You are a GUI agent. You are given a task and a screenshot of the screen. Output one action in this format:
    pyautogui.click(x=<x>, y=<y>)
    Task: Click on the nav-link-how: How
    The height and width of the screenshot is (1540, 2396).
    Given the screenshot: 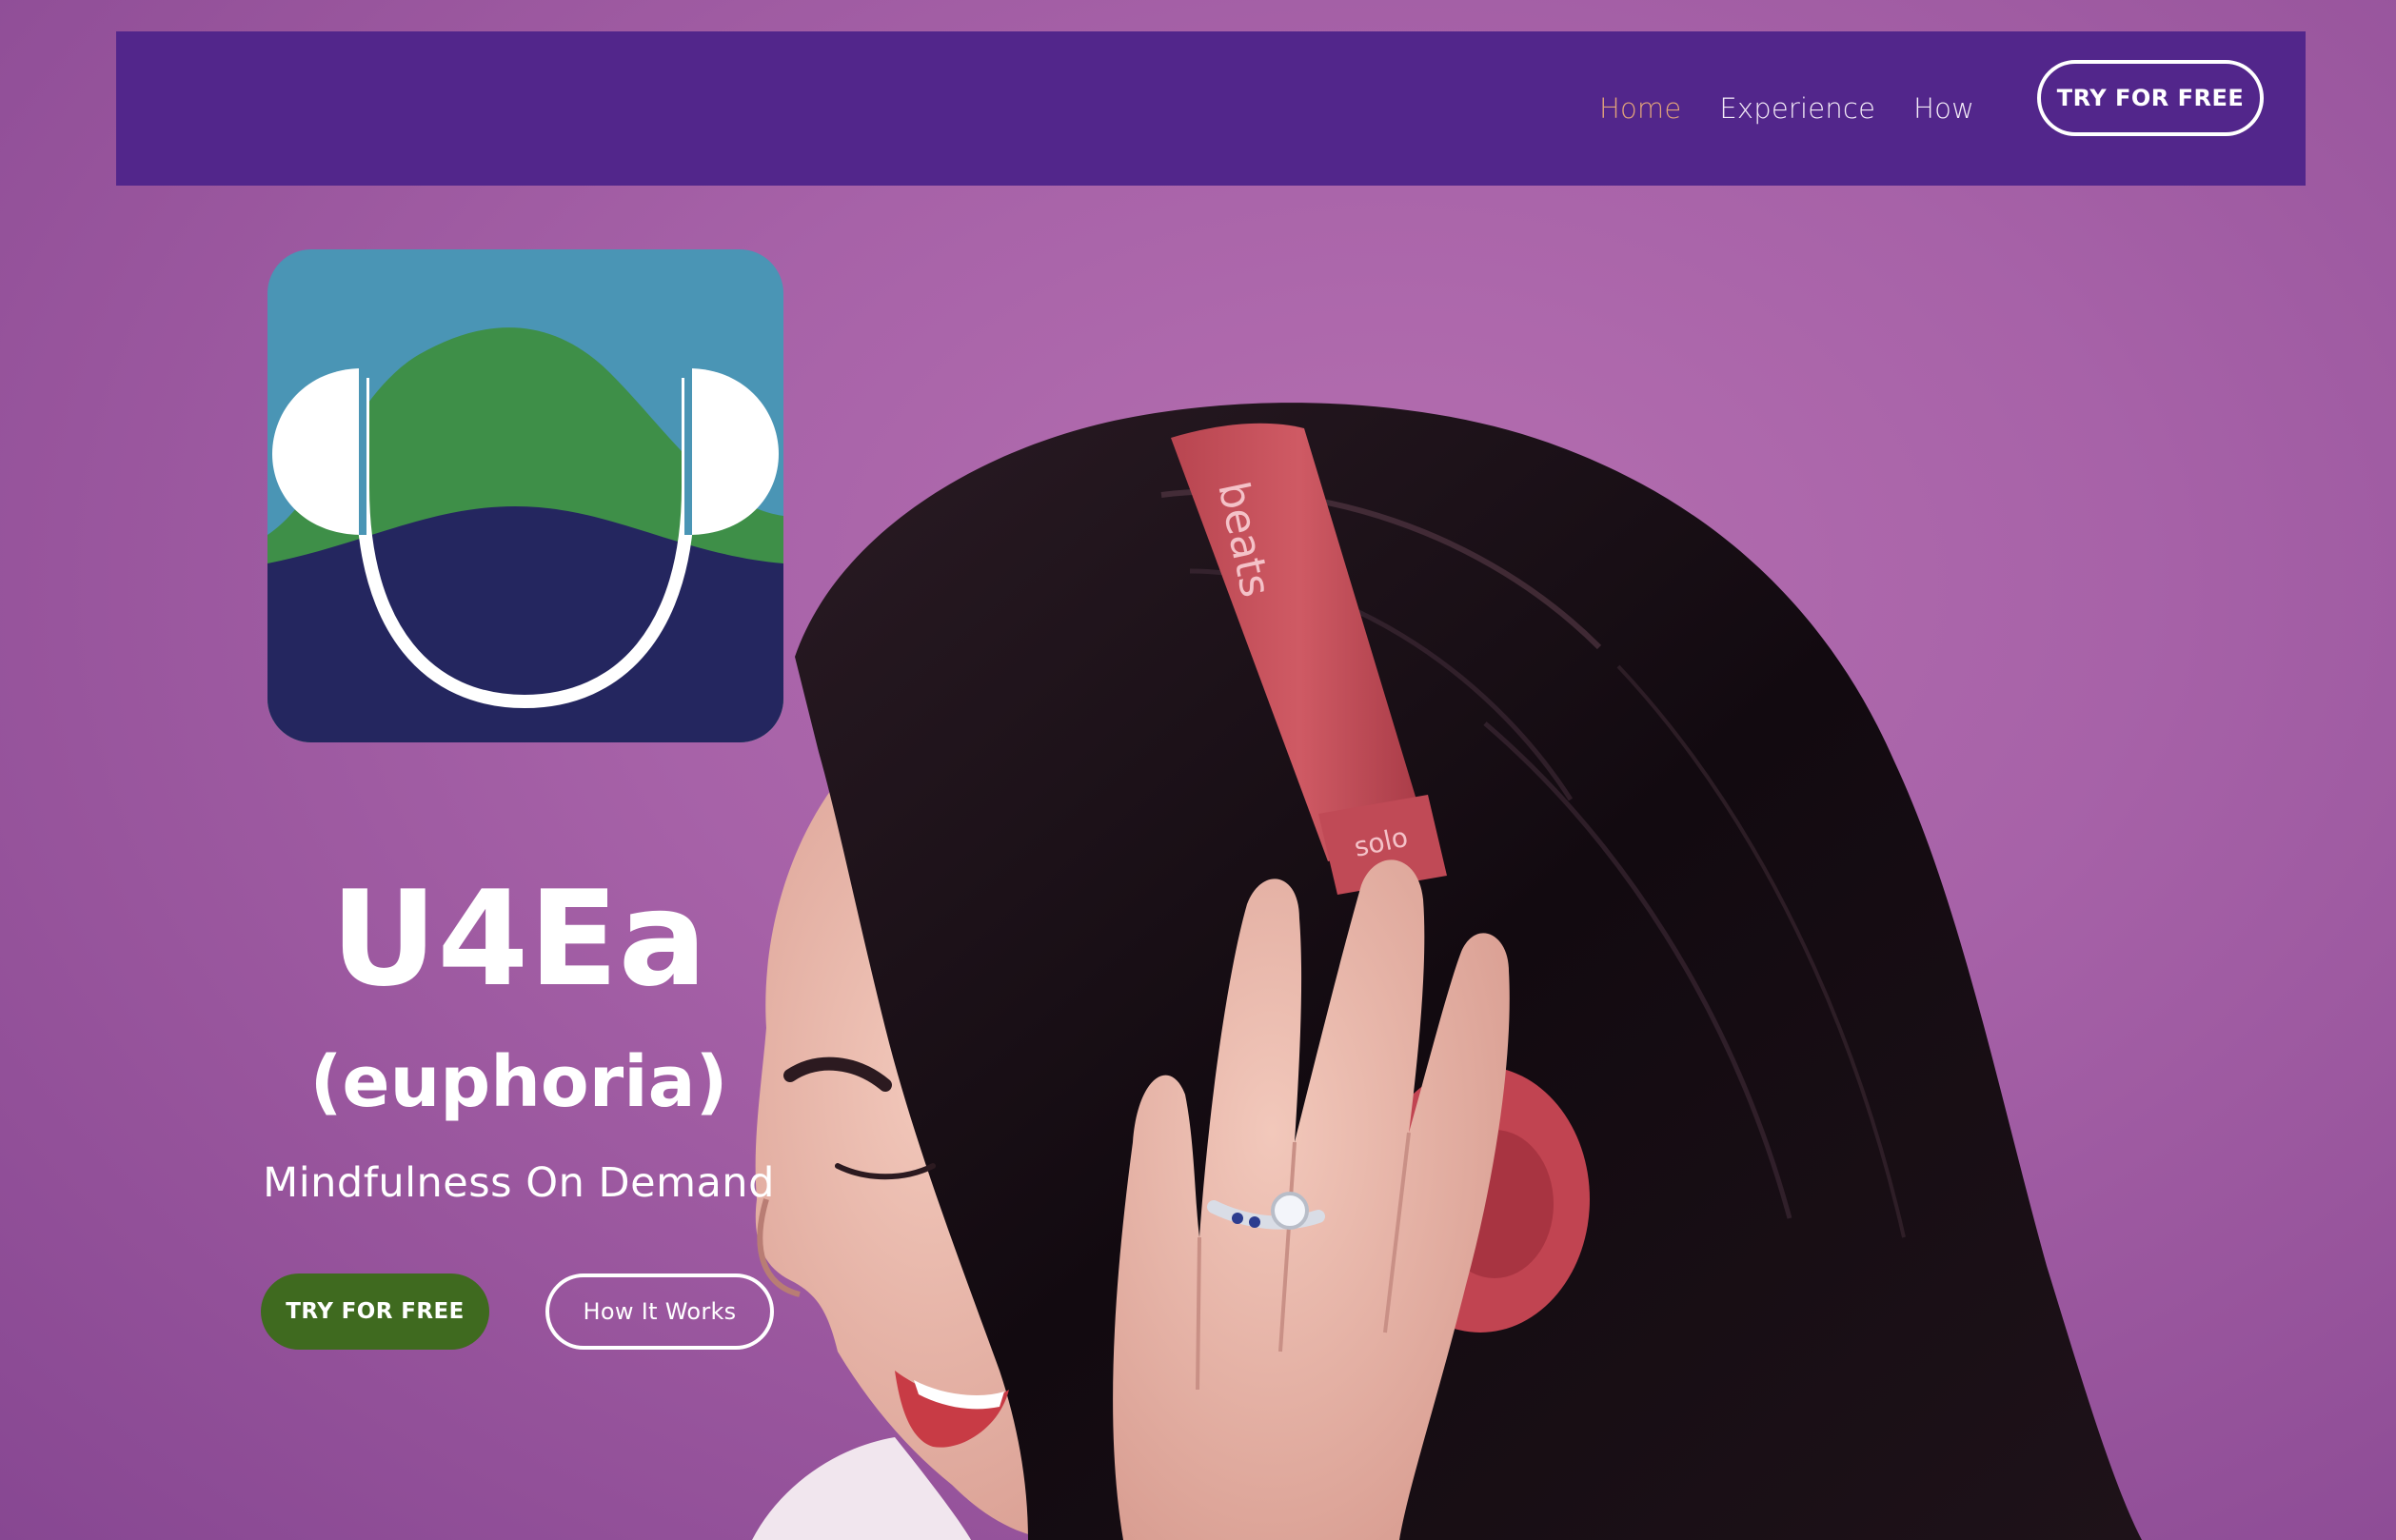 What is the action you would take?
    pyautogui.click(x=1943, y=108)
    